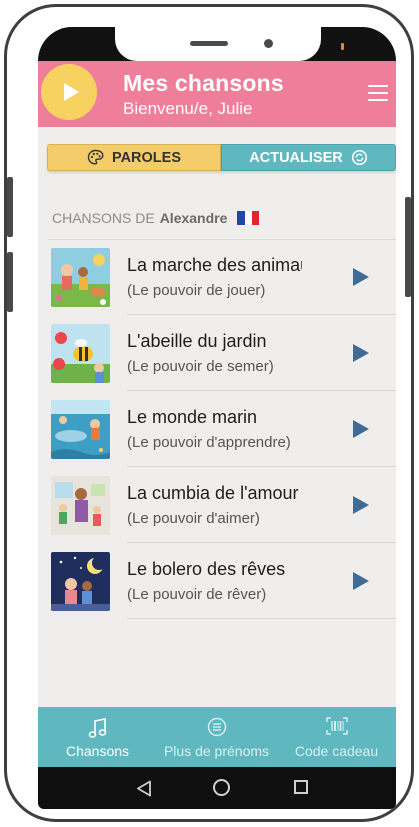 The width and height of the screenshot is (419, 827). What do you see at coordinates (342, 46) in the screenshot?
I see `battery-icon` at bounding box center [342, 46].